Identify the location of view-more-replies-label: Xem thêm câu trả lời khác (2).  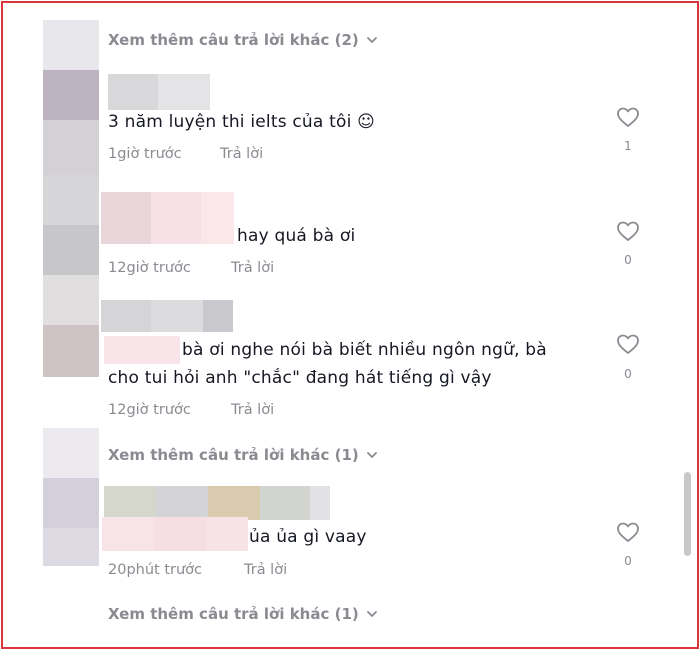
(233, 40).